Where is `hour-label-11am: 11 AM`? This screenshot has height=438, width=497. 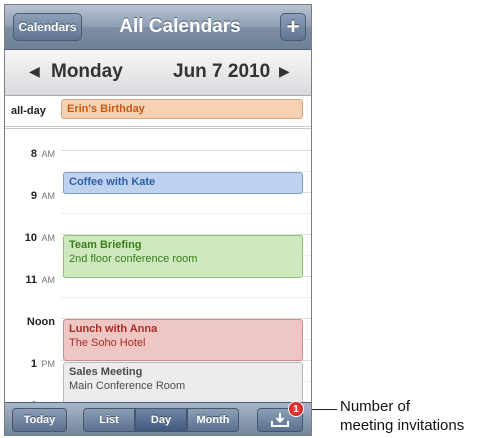
hour-label-11am: 11 AM is located at coordinates (40, 280).